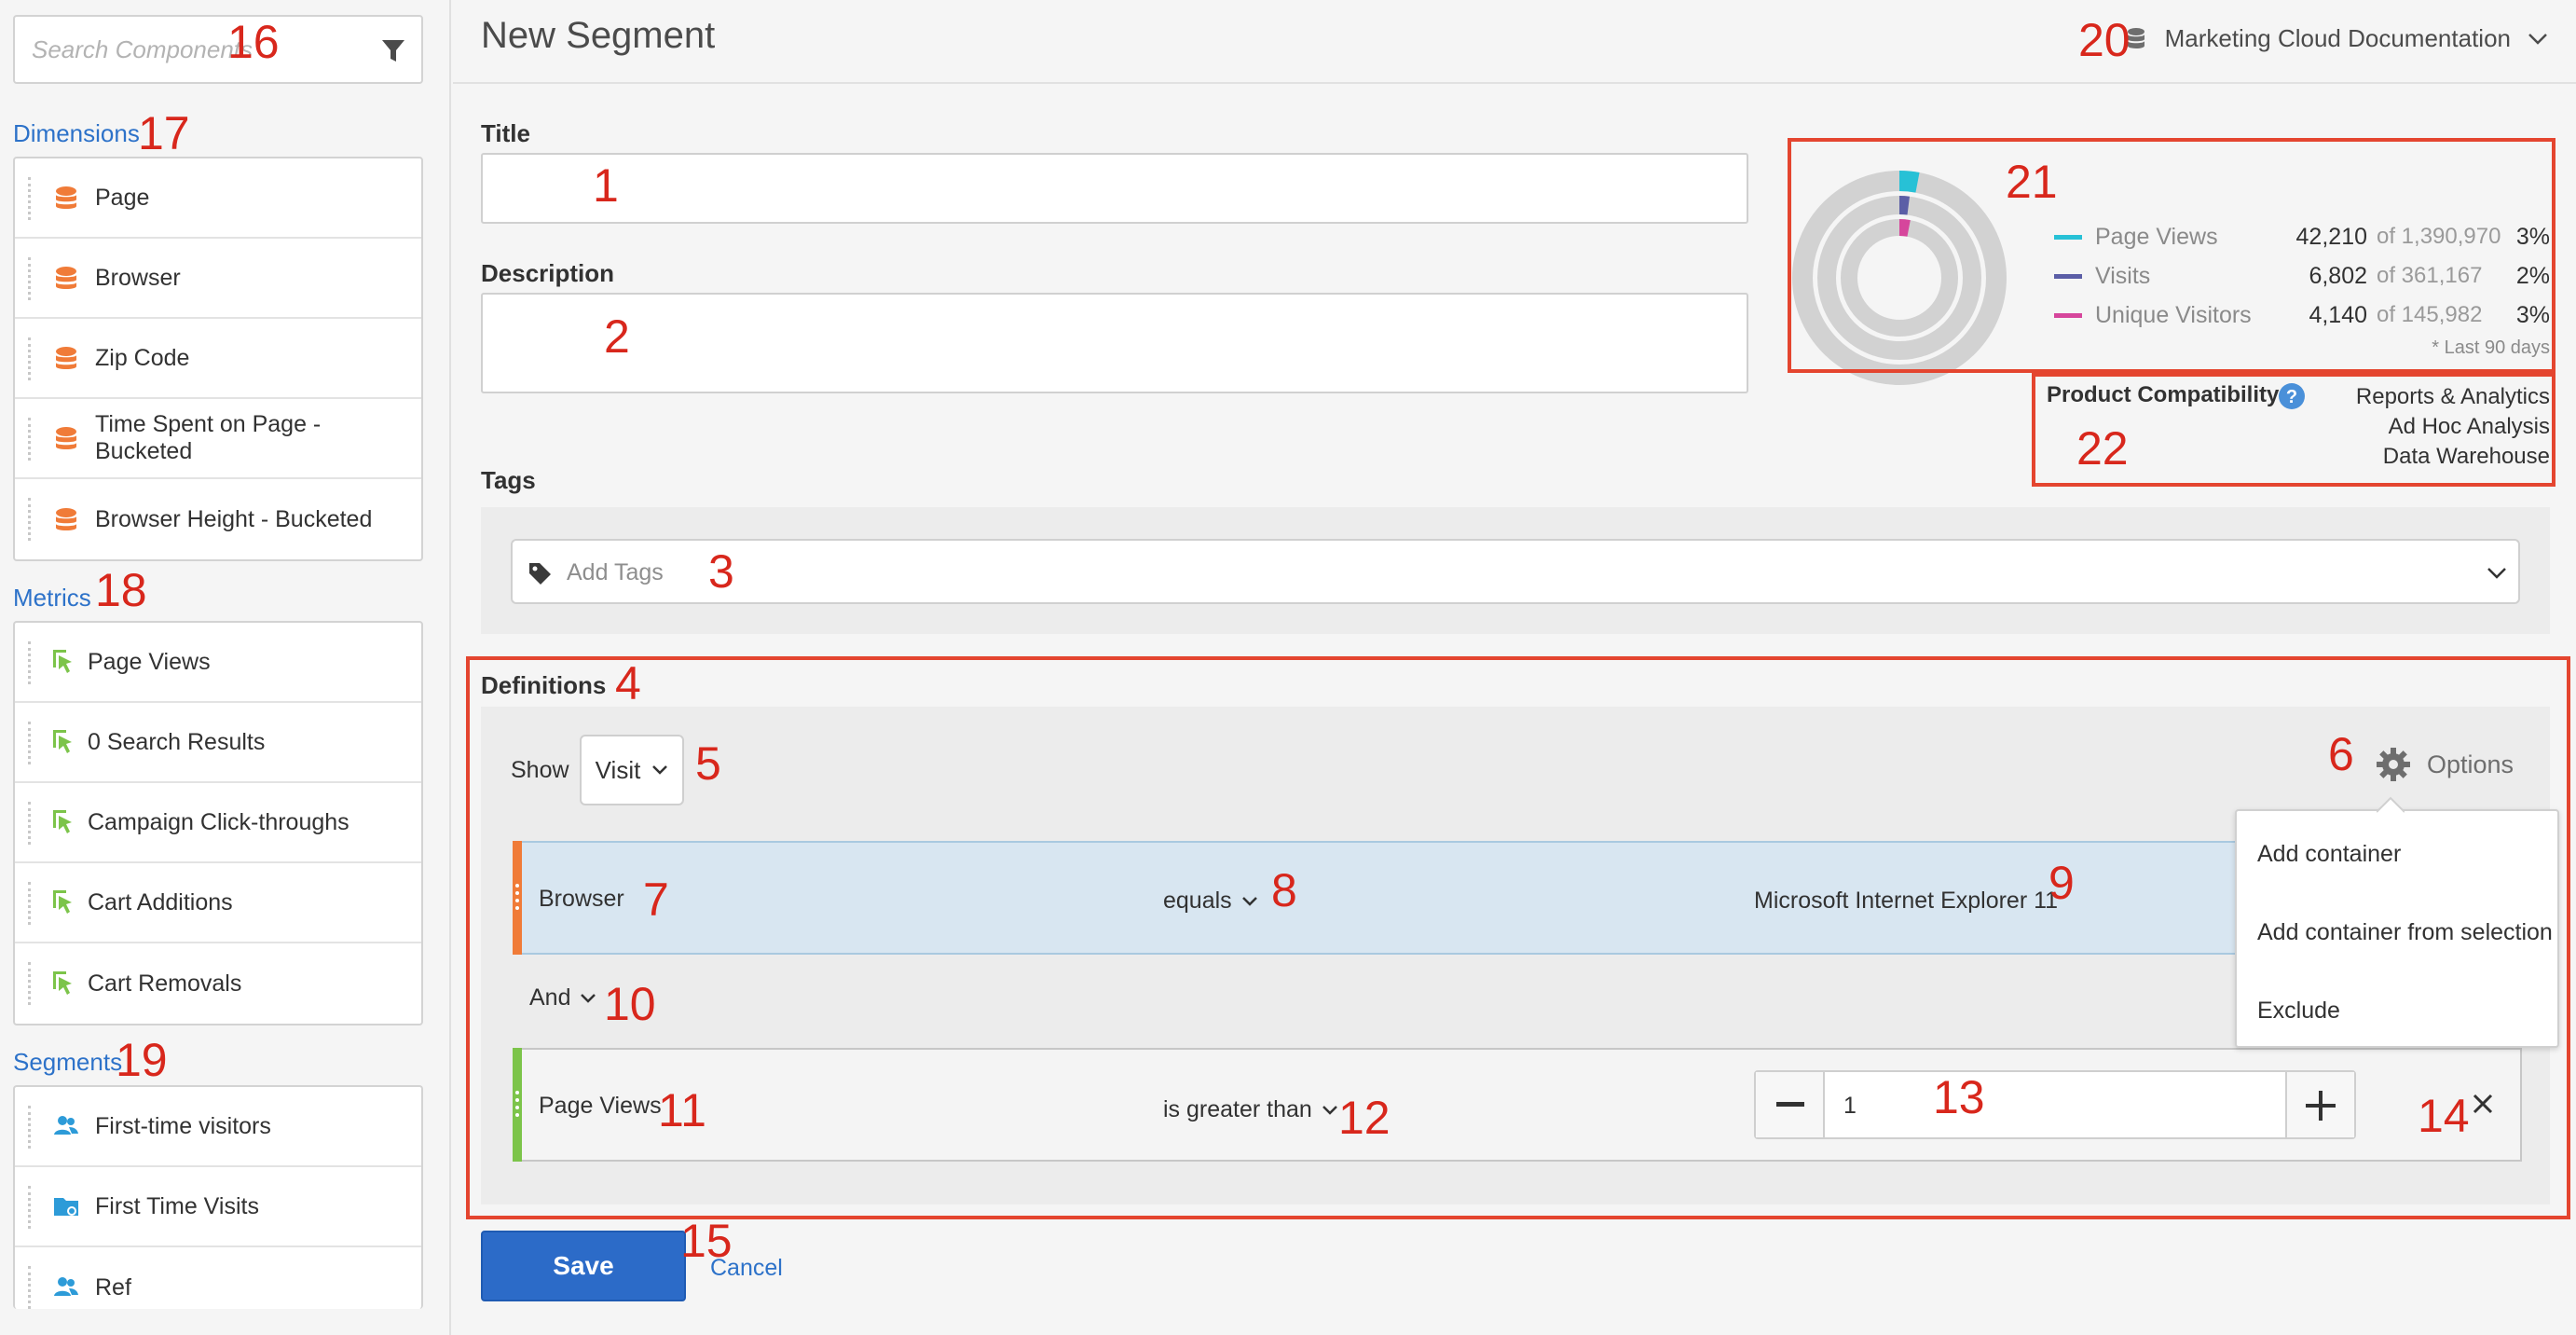  Describe the element at coordinates (183, 1125) in the screenshot. I see `segment-label: First-time visitors` at that location.